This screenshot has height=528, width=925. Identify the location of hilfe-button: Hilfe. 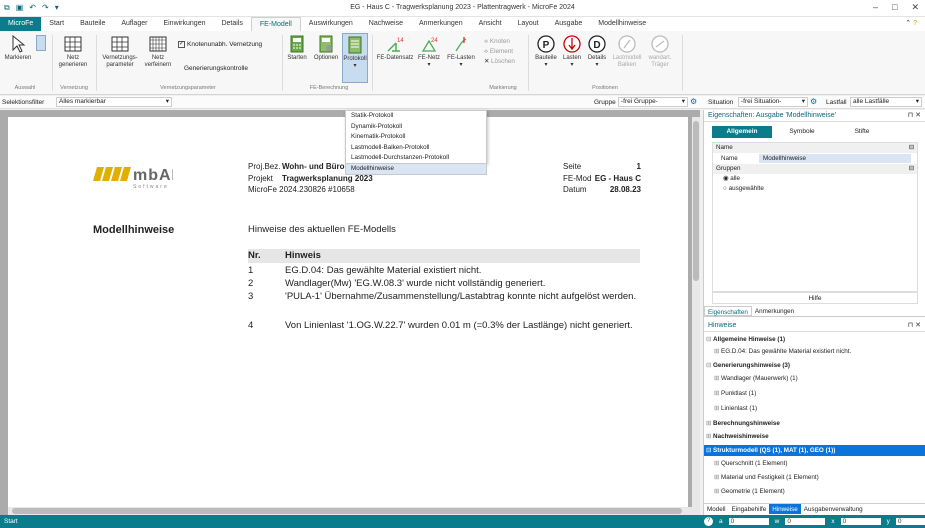
(815, 298).